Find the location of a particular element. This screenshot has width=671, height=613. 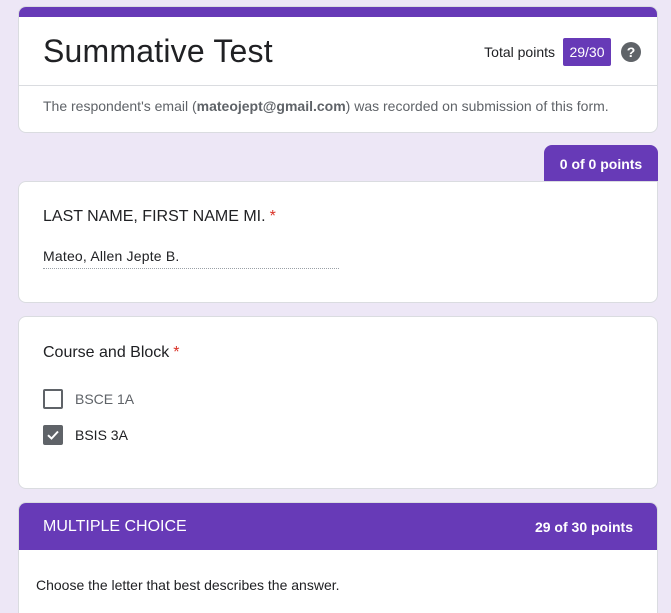

option-label: BSCE 1A is located at coordinates (105, 399).